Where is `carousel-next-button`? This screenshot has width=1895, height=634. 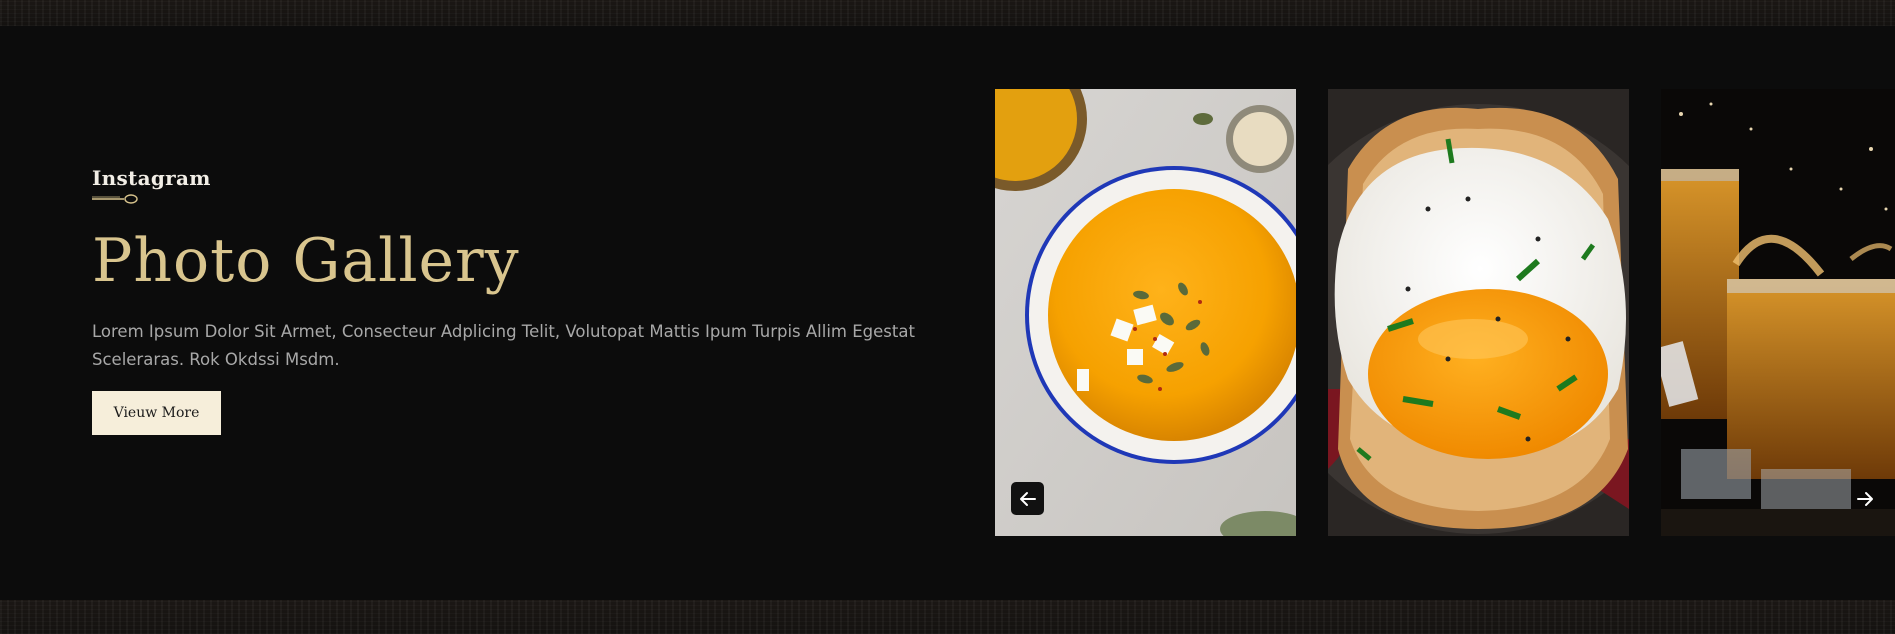
carousel-next-button is located at coordinates (1864, 498).